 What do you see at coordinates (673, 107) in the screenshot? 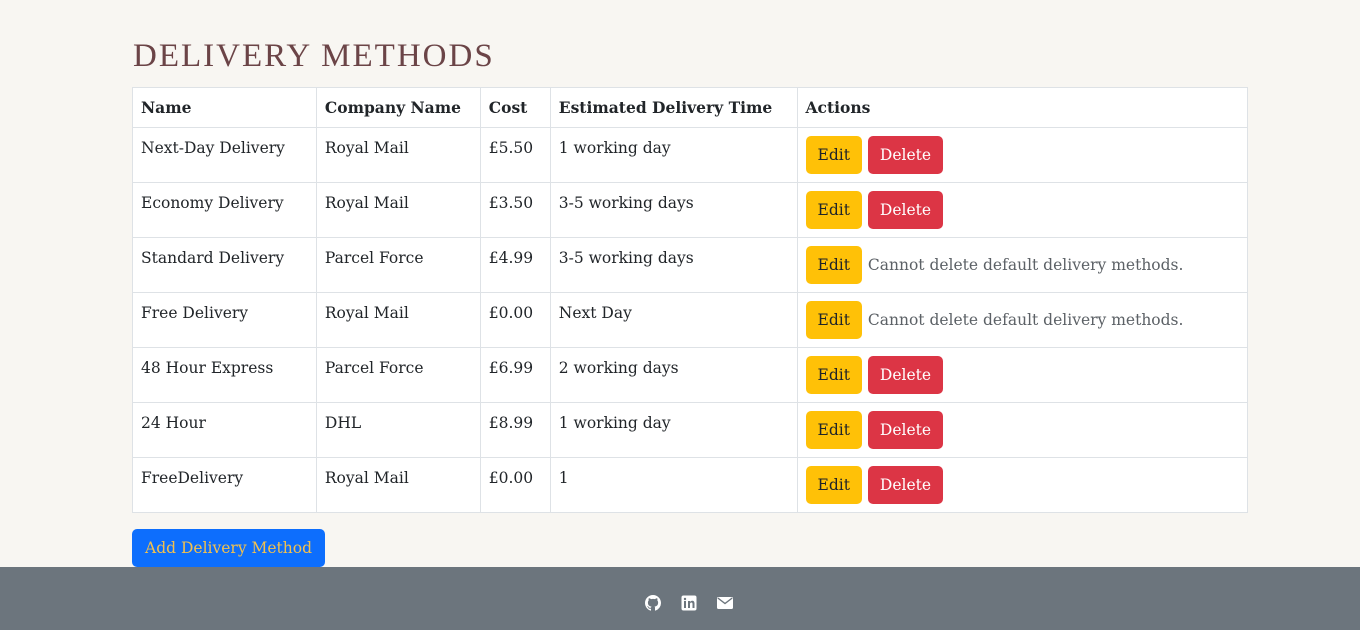
I see `column-header-time: Estimated Delivery Time` at bounding box center [673, 107].